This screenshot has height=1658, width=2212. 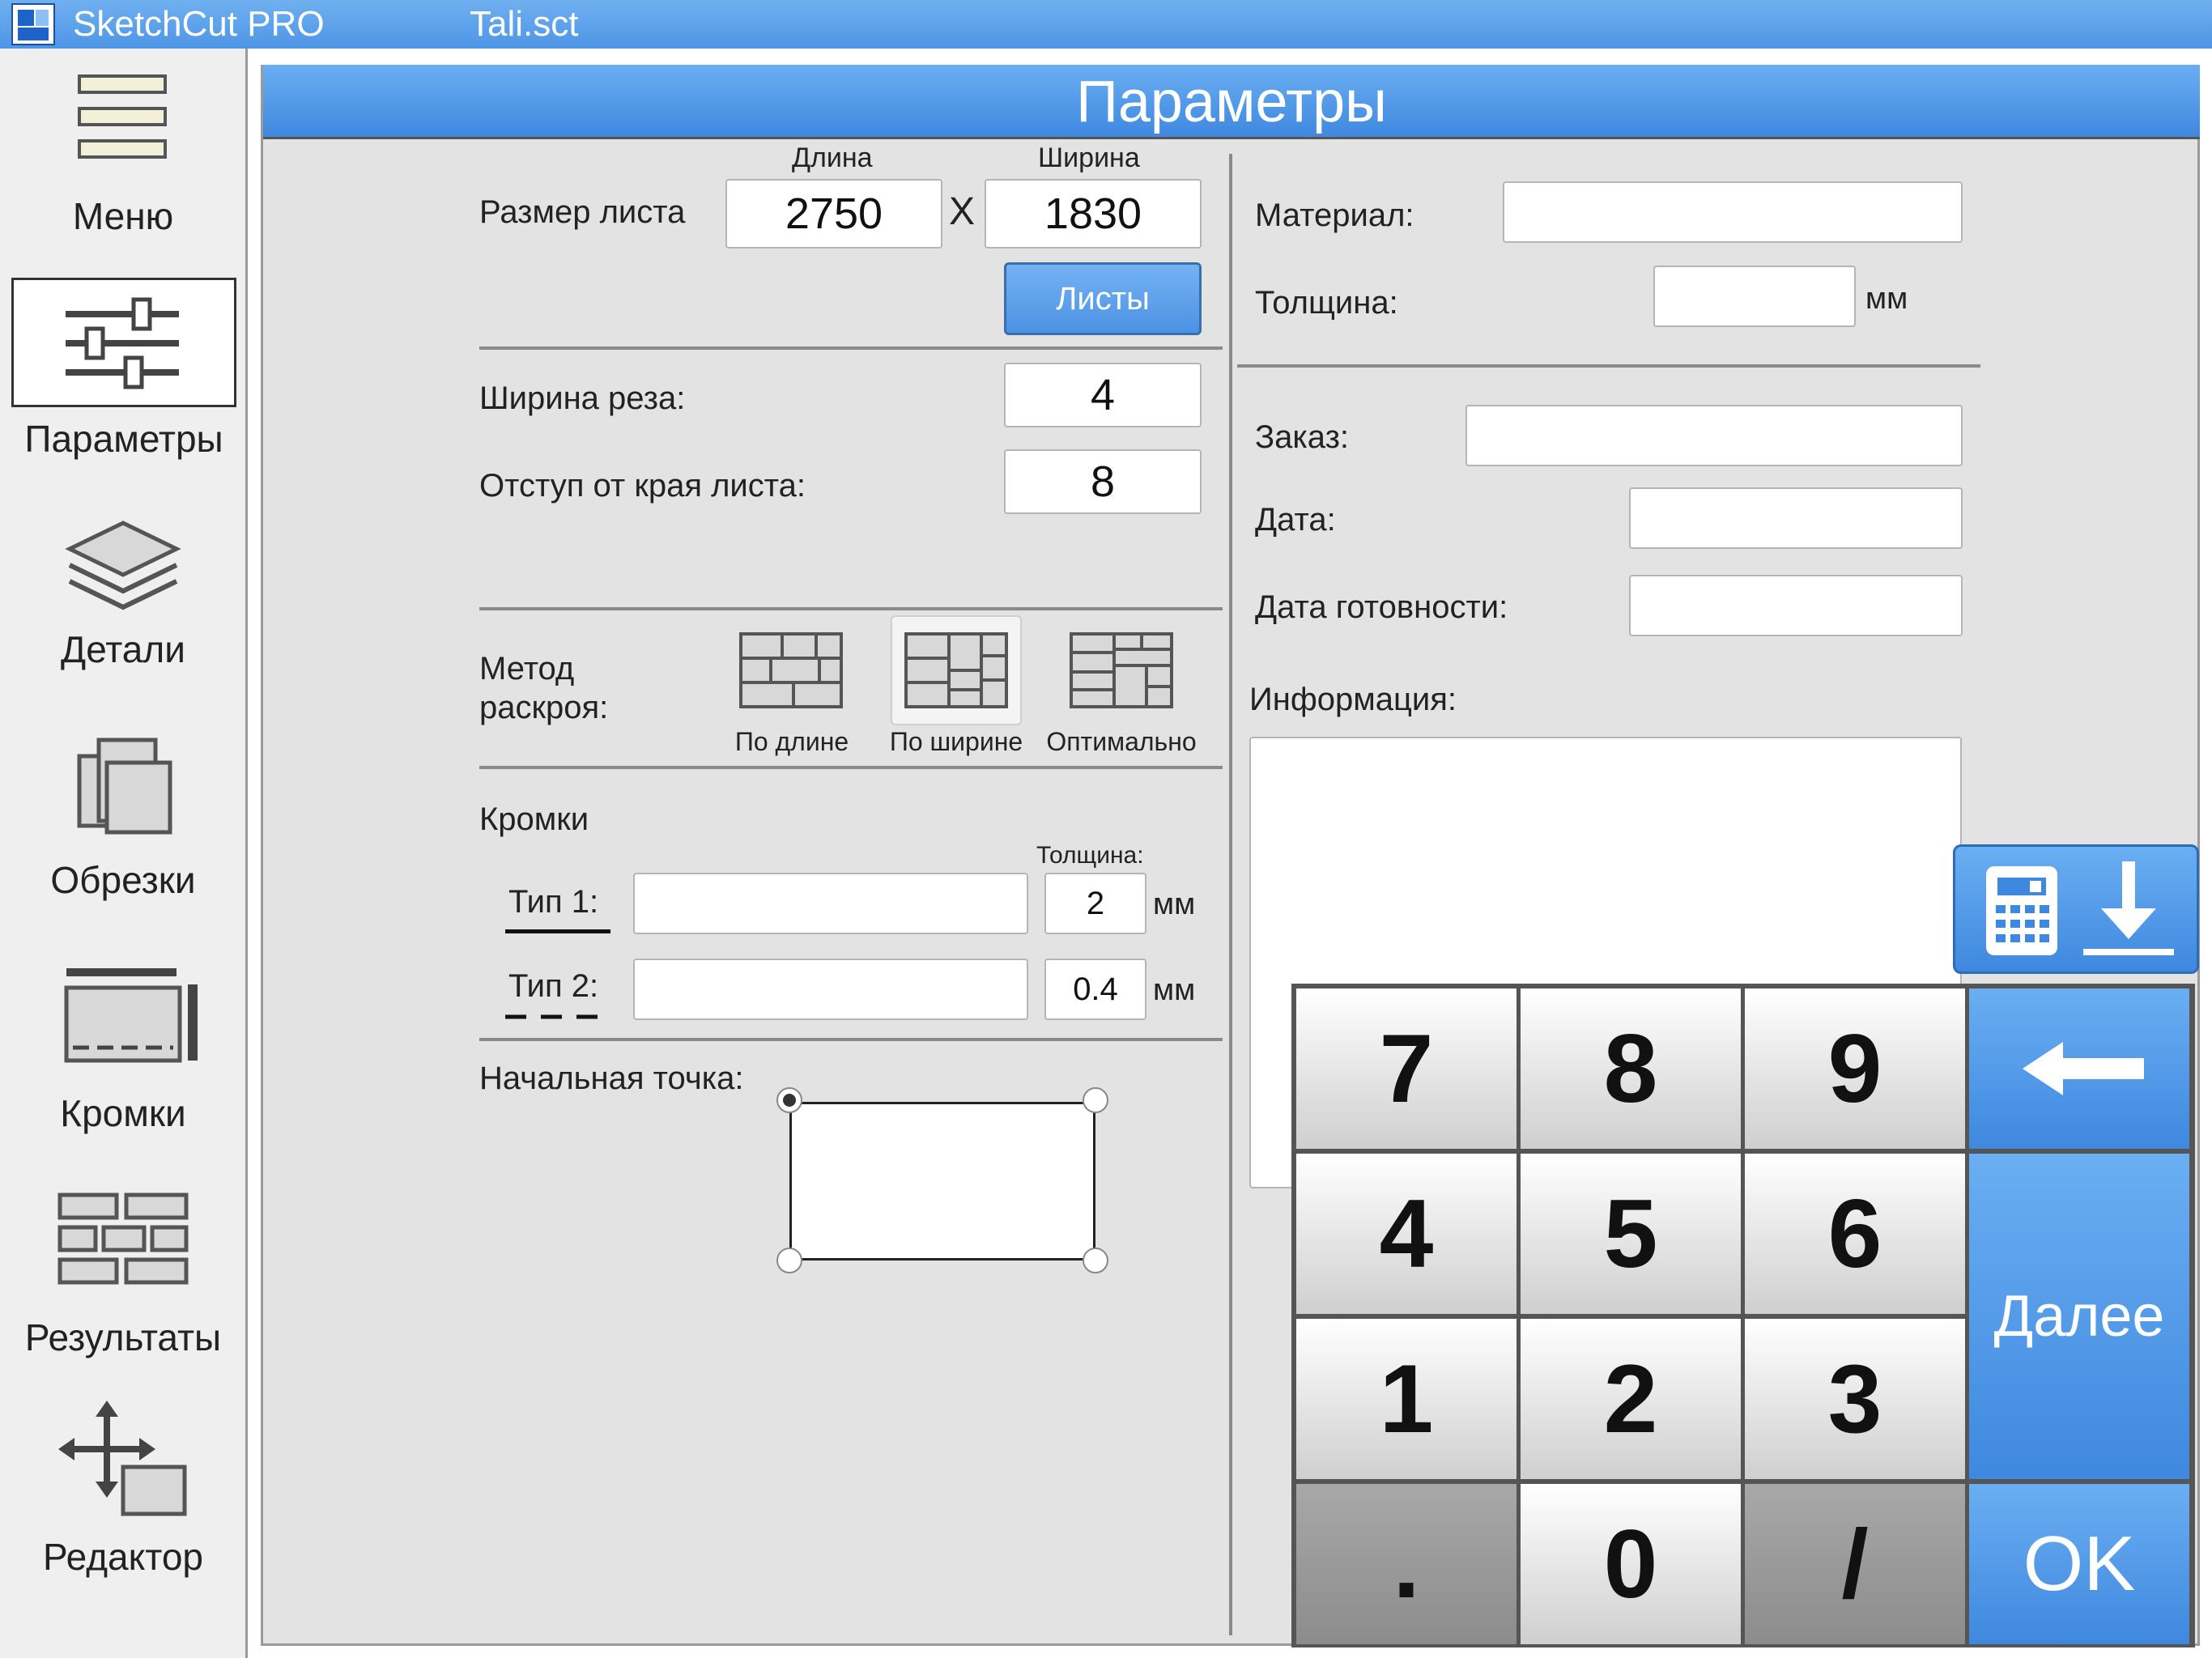 I want to click on key-0: 0, so click(x=1631, y=1564).